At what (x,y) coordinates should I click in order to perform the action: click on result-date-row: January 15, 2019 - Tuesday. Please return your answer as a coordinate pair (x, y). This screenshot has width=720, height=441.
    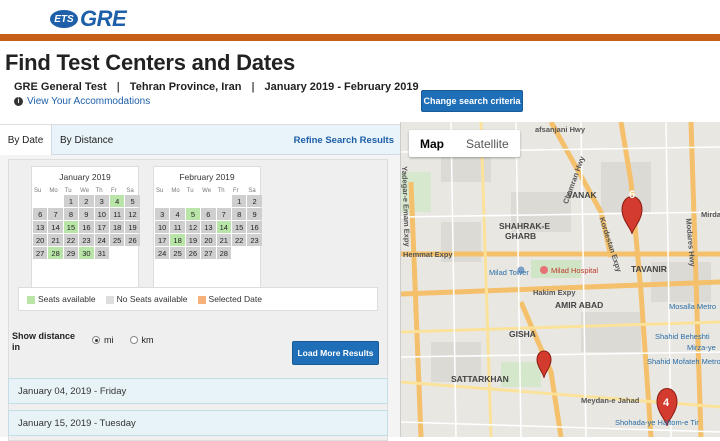
    Looking at the image, I should click on (198, 423).